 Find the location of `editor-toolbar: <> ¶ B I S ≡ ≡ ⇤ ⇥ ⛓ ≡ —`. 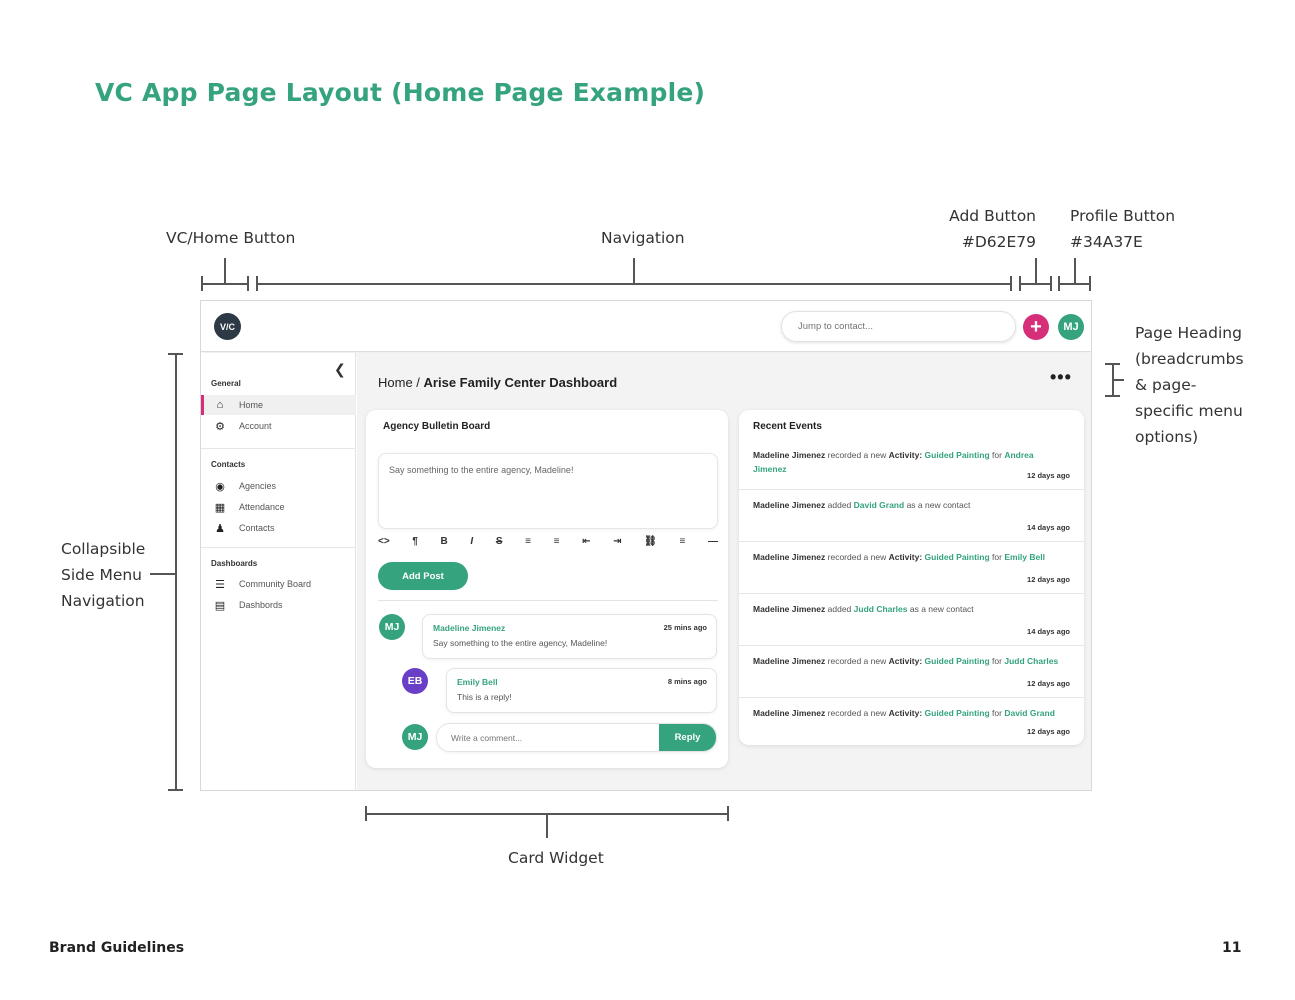

editor-toolbar: <> ¶ B I S ≡ ≡ ⇤ ⇥ ⛓ ≡ — is located at coordinates (548, 541).